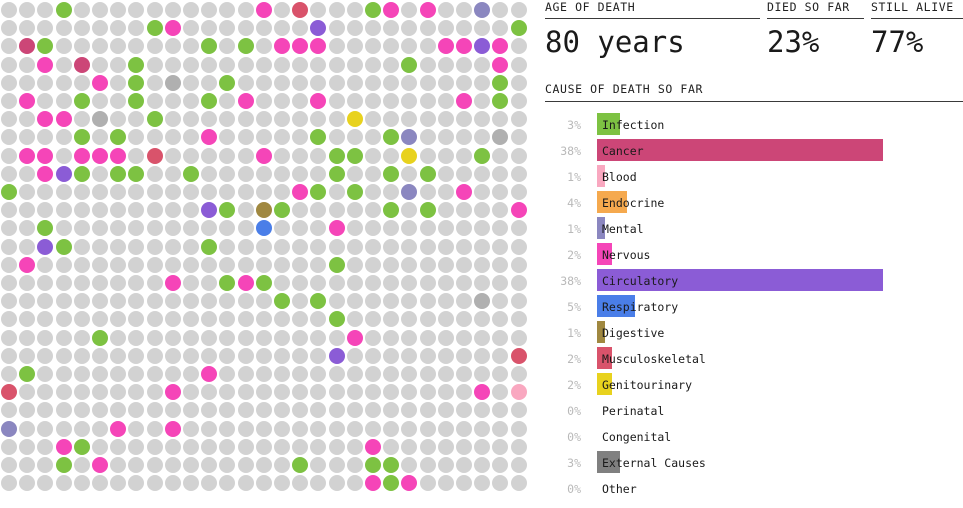 The height and width of the screenshot is (508, 963). What do you see at coordinates (754, 177) in the screenshot?
I see `cause-row: 1% Blood` at bounding box center [754, 177].